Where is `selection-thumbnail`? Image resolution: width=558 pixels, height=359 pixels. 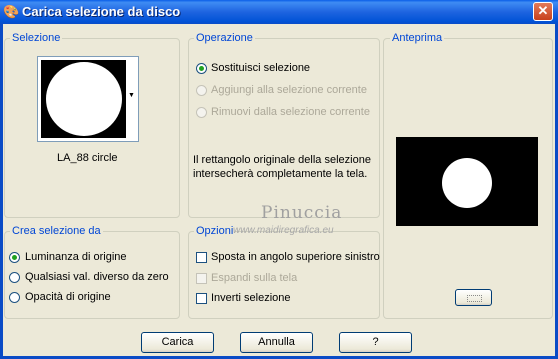 selection-thumbnail is located at coordinates (83, 99).